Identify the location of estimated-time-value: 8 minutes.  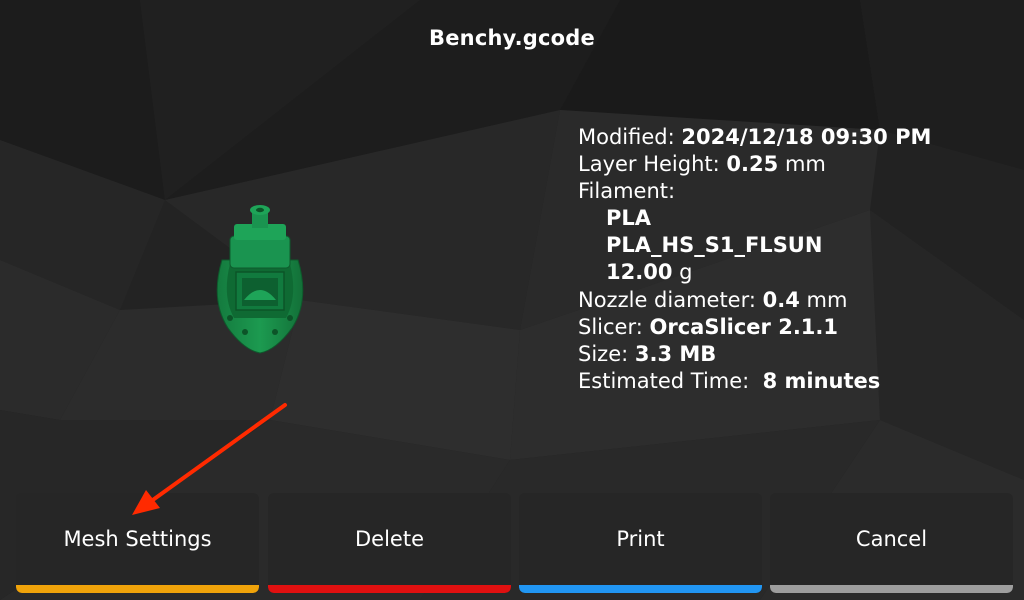
(821, 380).